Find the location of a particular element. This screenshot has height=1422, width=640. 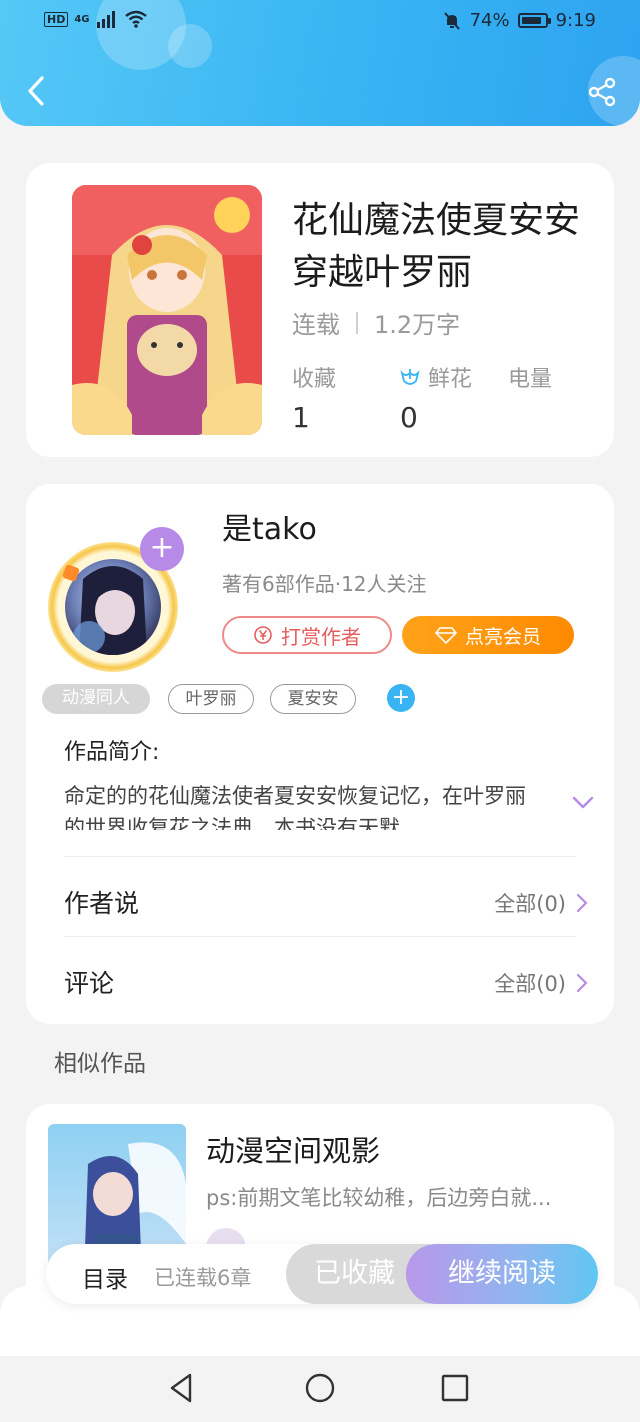

author-says-all: 全部(0) is located at coordinates (541, 903).